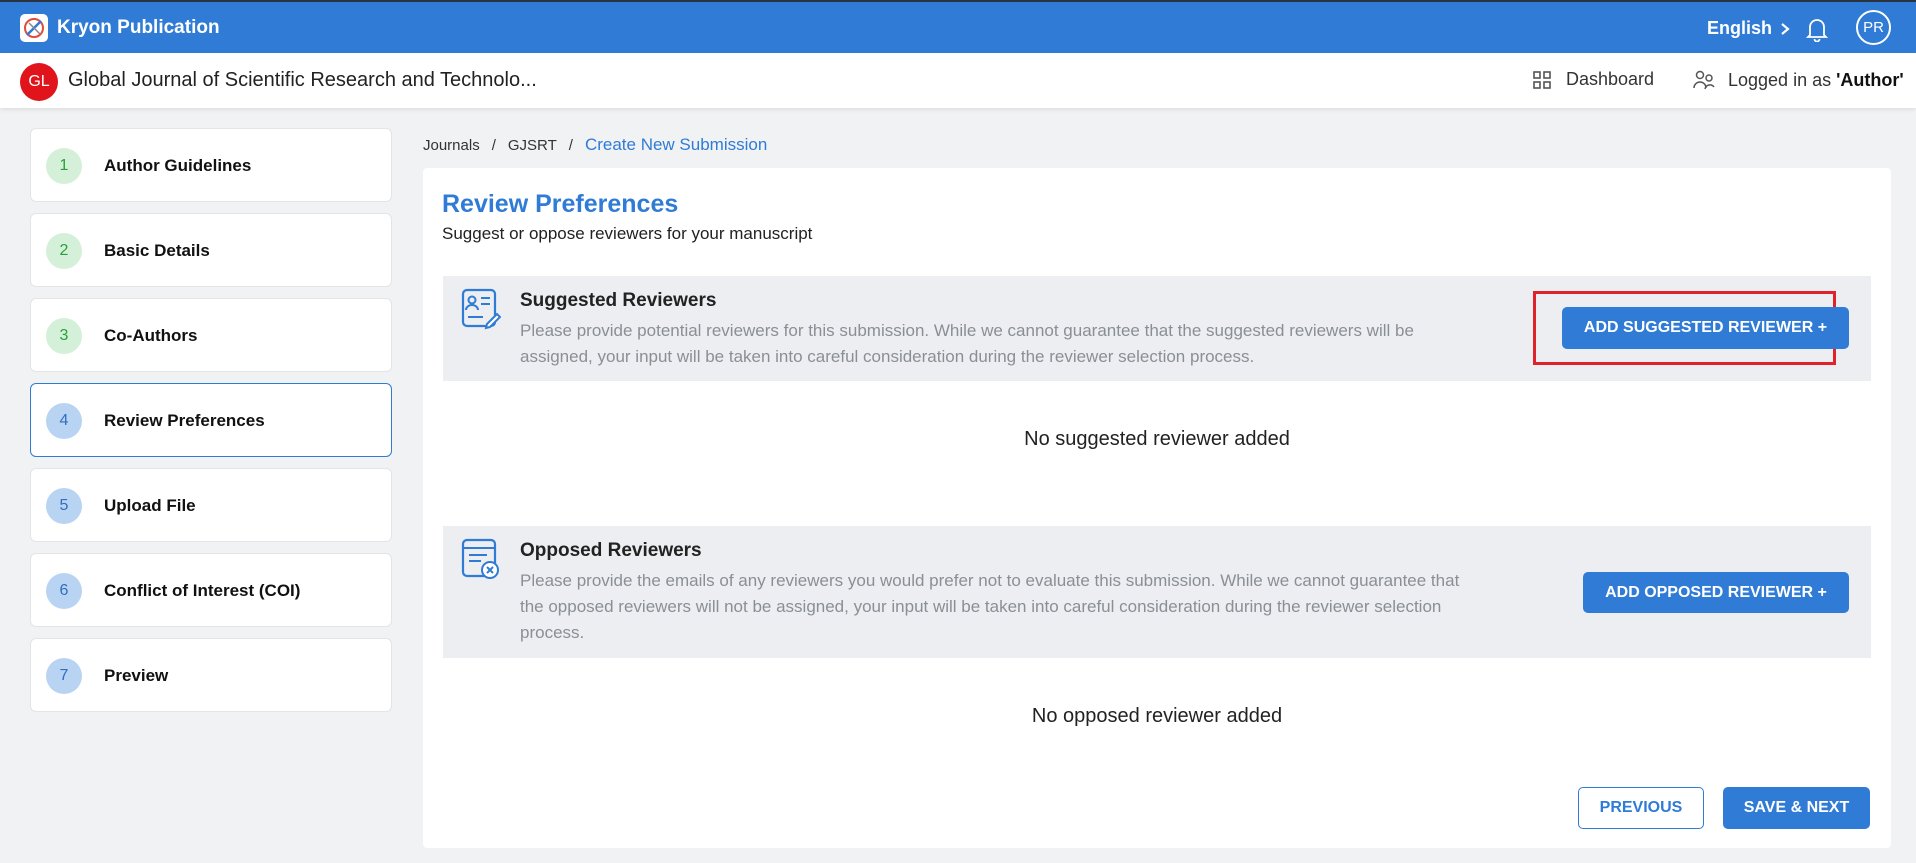  Describe the element at coordinates (611, 550) in the screenshot. I see `opposed-reviewers-title: Opposed Reviewers` at that location.